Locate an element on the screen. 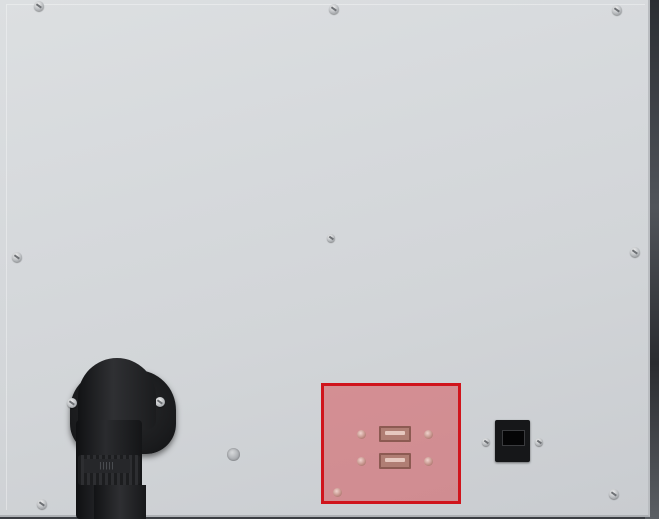 The width and height of the screenshot is (659, 519). usb-port-lower is located at coordinates (395, 461).